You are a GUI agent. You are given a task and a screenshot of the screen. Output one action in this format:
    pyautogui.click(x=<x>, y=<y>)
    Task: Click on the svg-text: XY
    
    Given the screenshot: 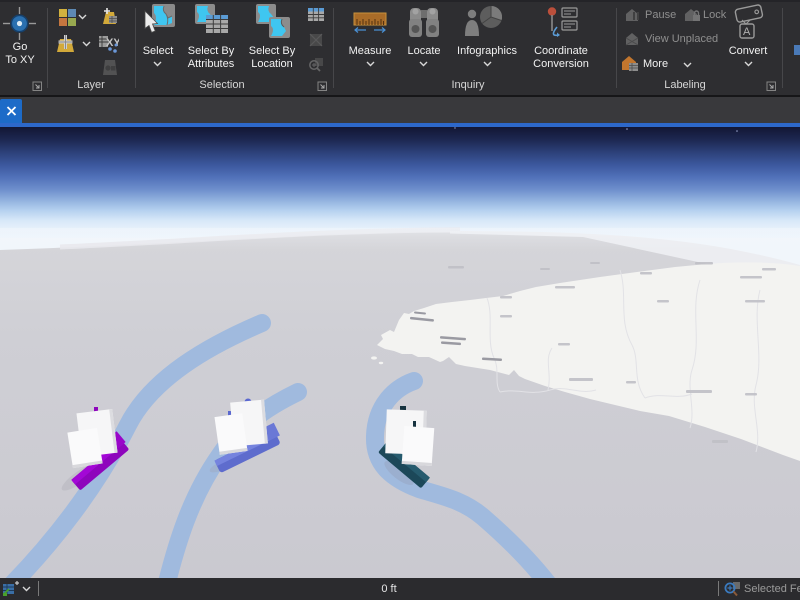 What is the action you would take?
    pyautogui.click(x=112, y=43)
    